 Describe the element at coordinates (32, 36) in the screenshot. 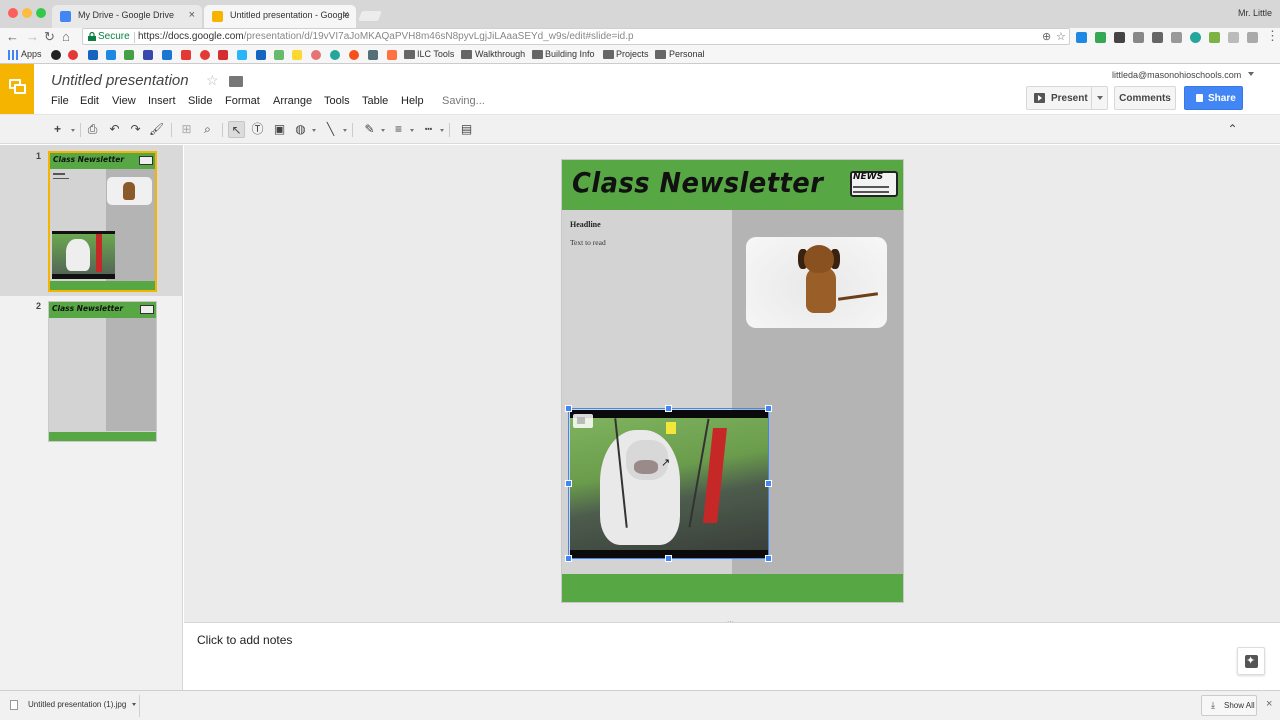

I see `forward-icon: →` at that location.